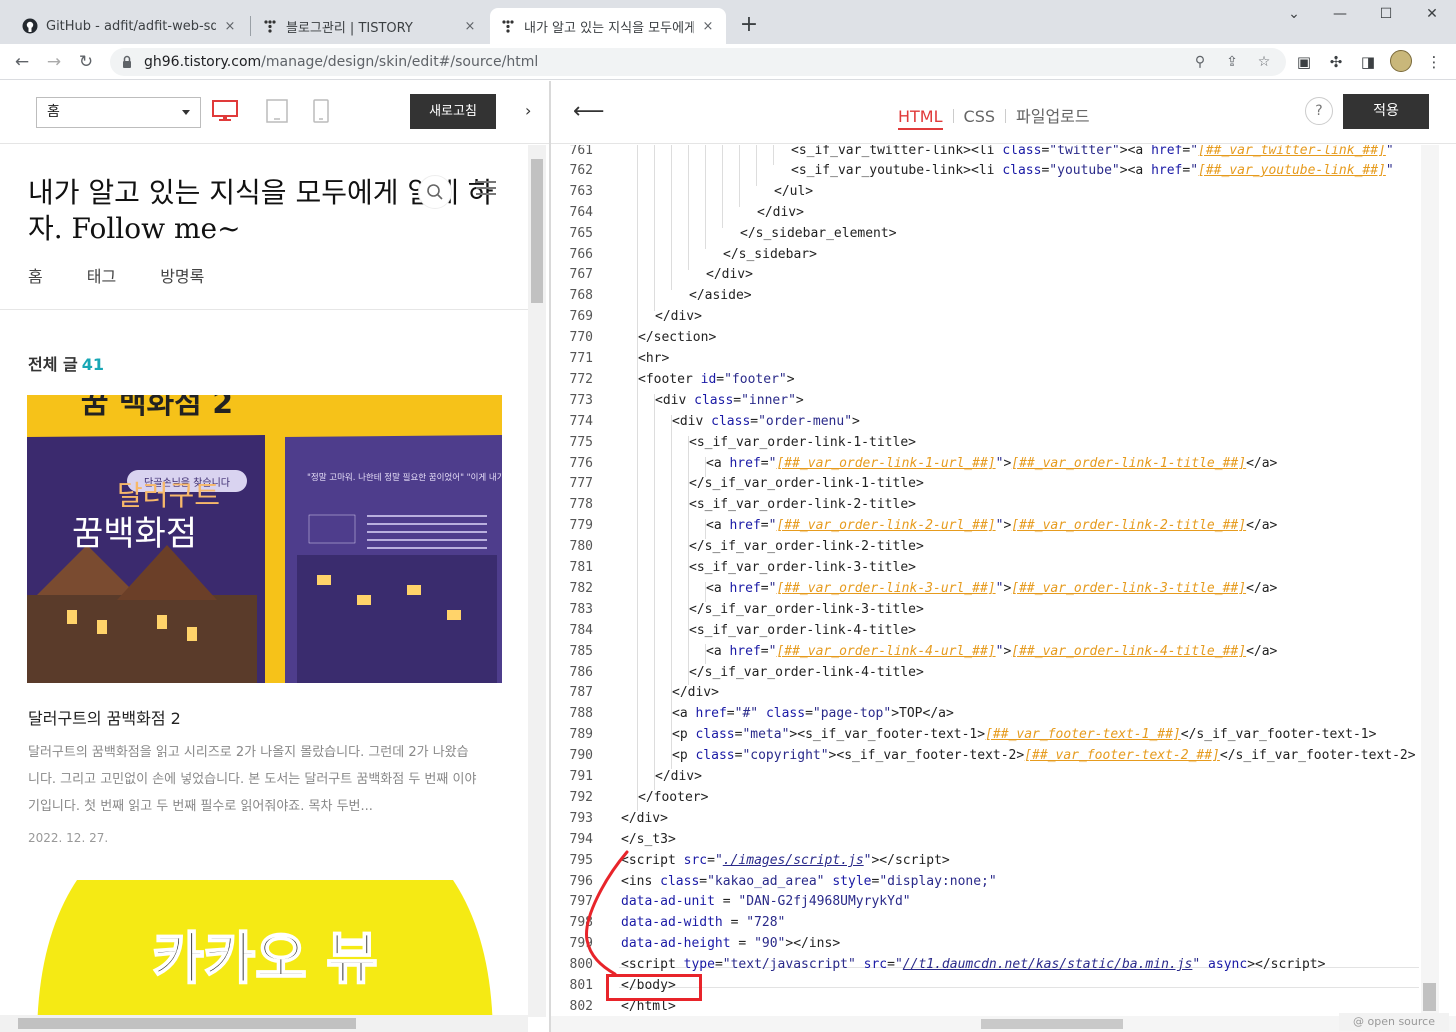 This screenshot has height=1032, width=1456. I want to click on tistory-icon, so click(508, 26).